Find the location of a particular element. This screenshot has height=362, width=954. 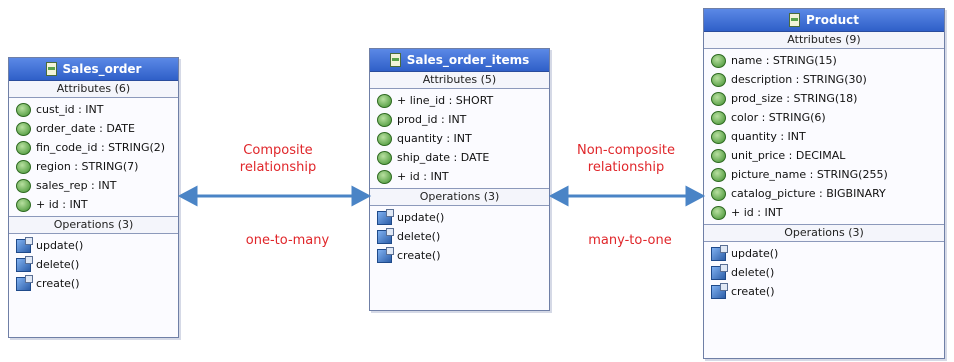

composite-relationship-label: Composite relationship is located at coordinates (278, 159).